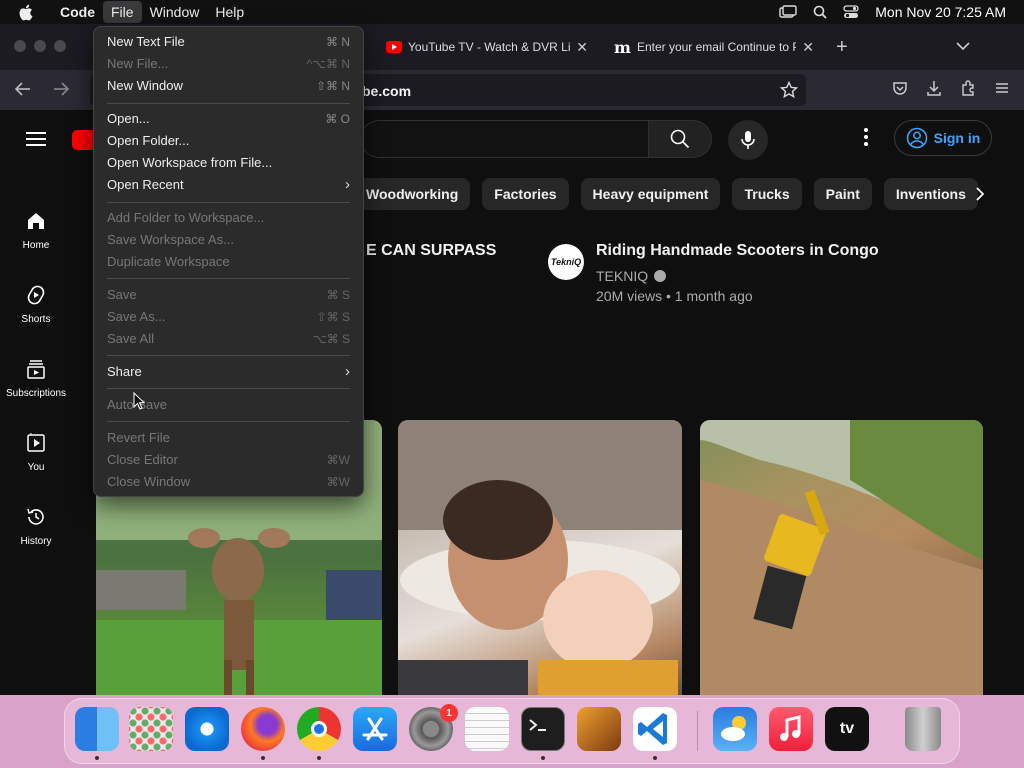 The width and height of the screenshot is (1024, 768). I want to click on window-zoom-button, so click(60, 46).